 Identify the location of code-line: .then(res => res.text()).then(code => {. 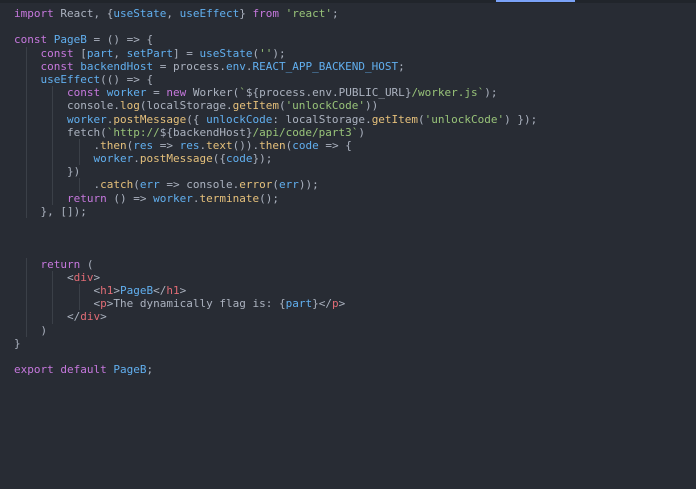
(275, 145).